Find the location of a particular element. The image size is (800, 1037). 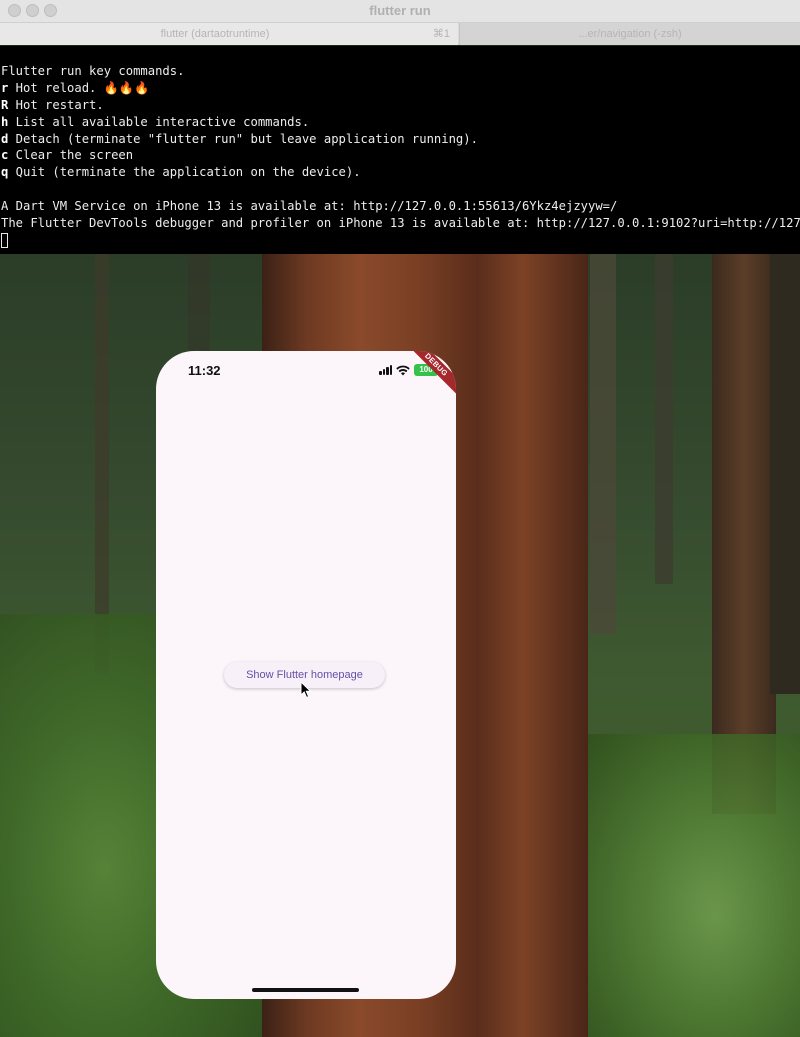

tab-label: ...er/navigation (-zsh) is located at coordinates (630, 34).